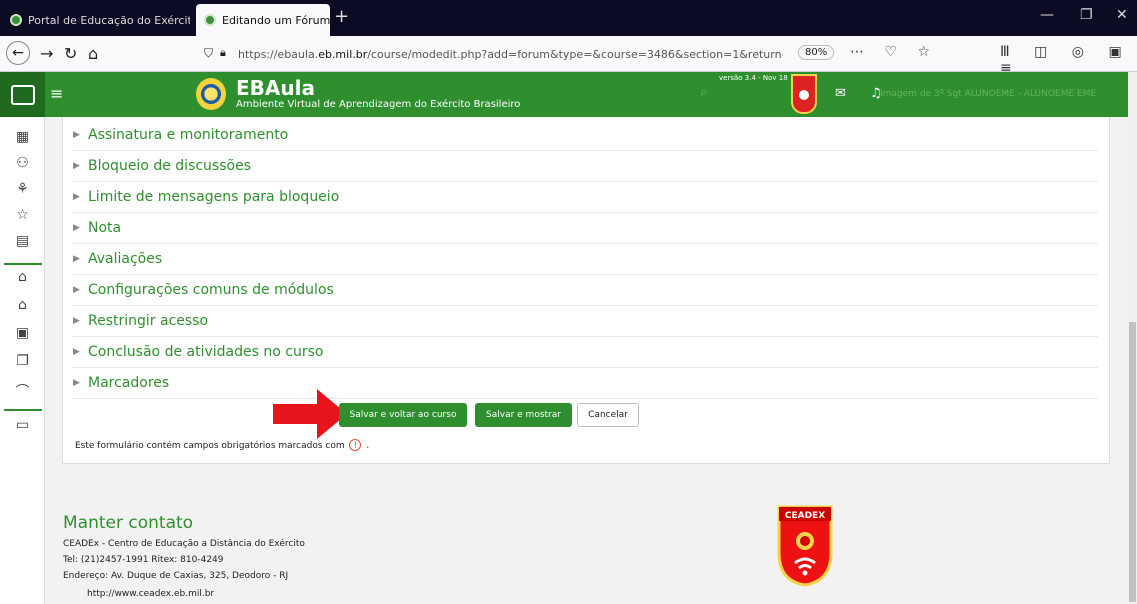 The width and height of the screenshot is (1137, 604). Describe the element at coordinates (805, 546) in the screenshot. I see `ceadex-logo: CEADEX` at that location.